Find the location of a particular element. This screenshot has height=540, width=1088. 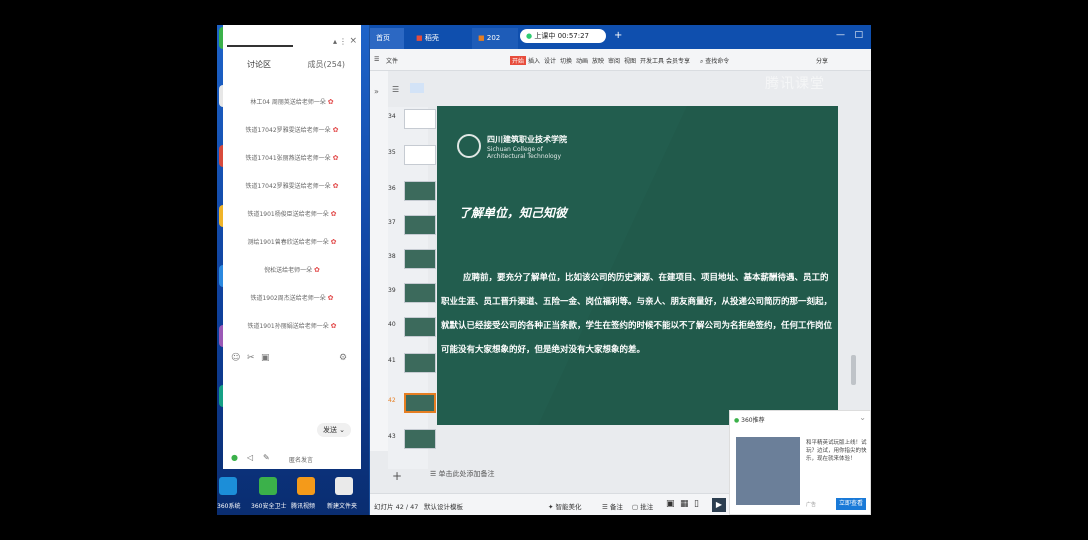

school-name: 四川建筑职业技术学院 is located at coordinates (527, 139).